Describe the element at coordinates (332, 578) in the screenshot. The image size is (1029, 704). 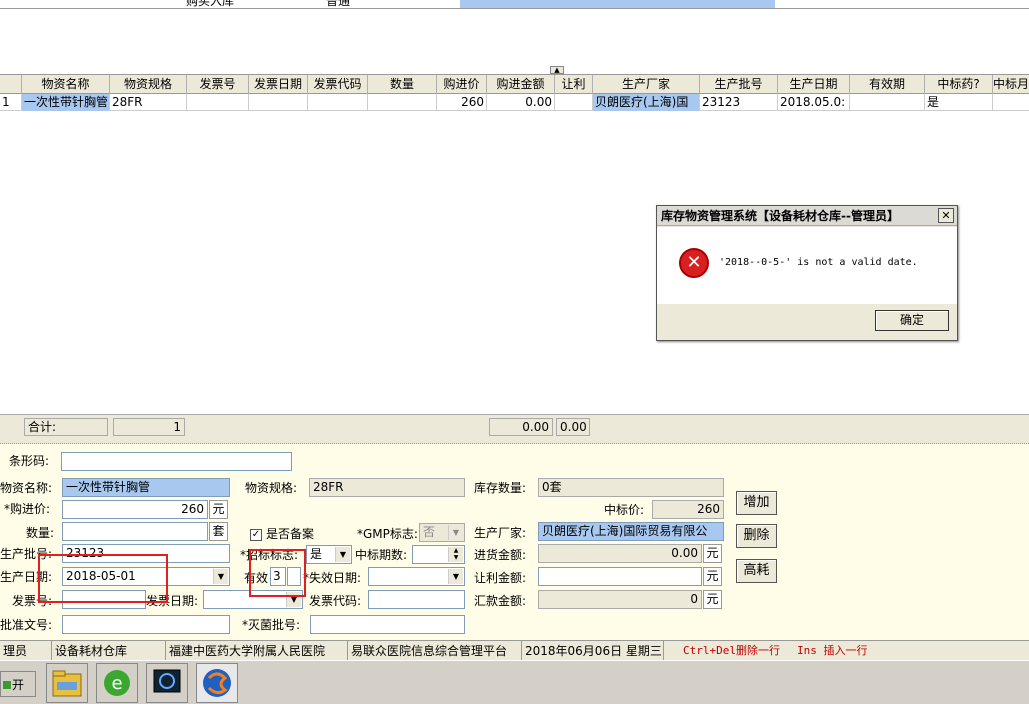
I see `expire-label: *失效日期:` at that location.